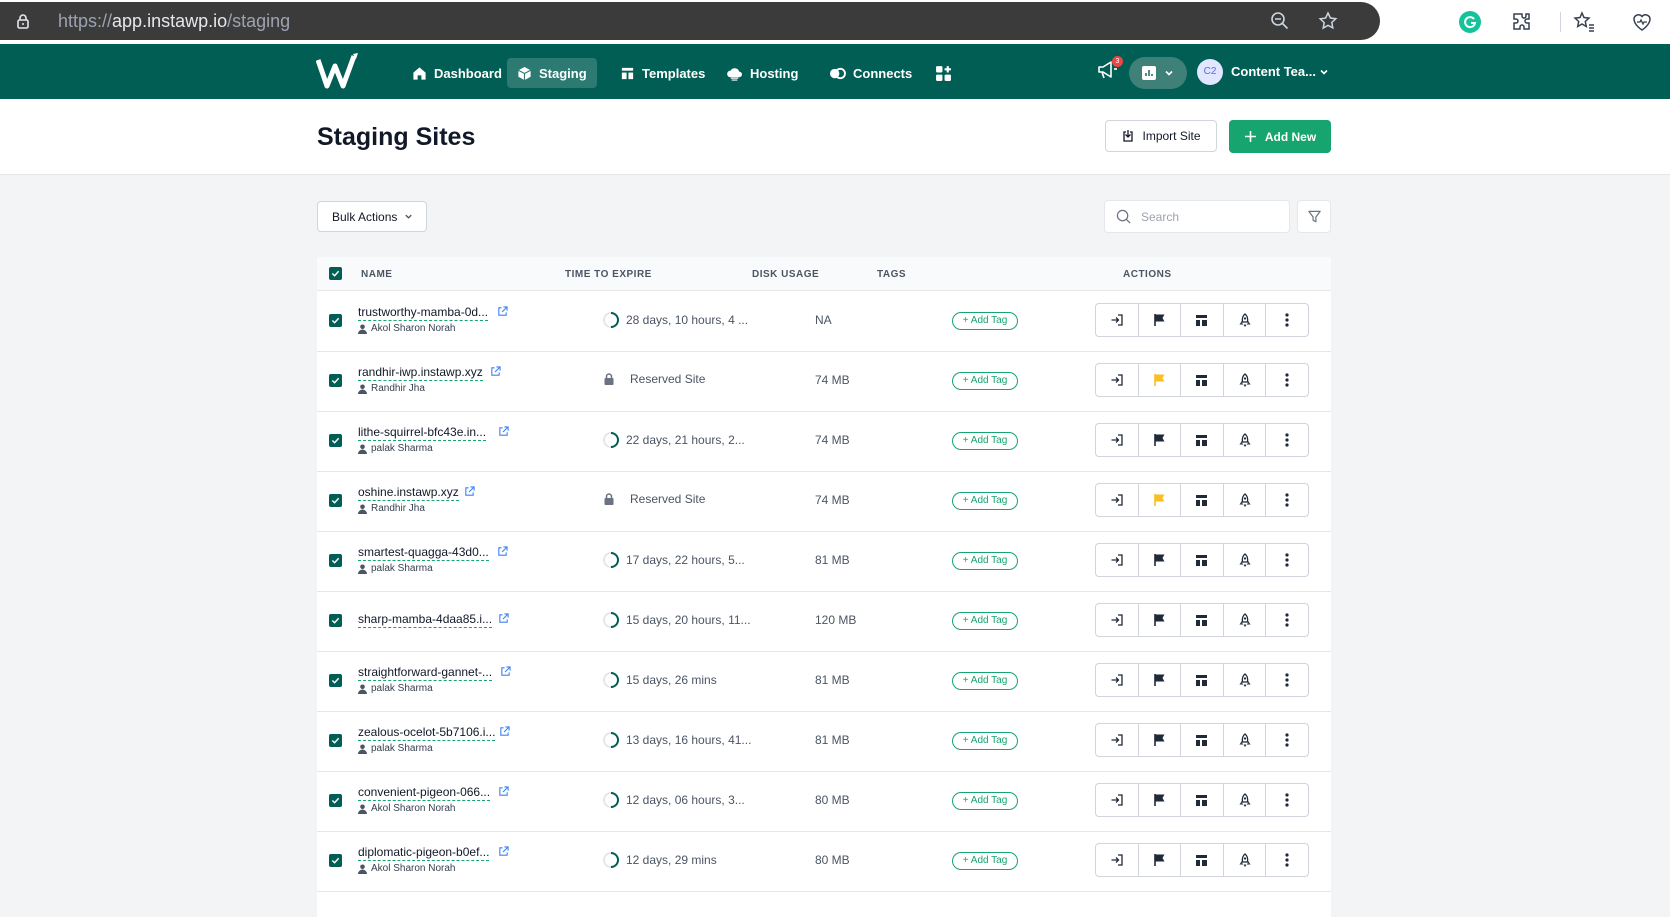 The image size is (1670, 917). Describe the element at coordinates (1642, 22) in the screenshot. I see `health-icon` at that location.